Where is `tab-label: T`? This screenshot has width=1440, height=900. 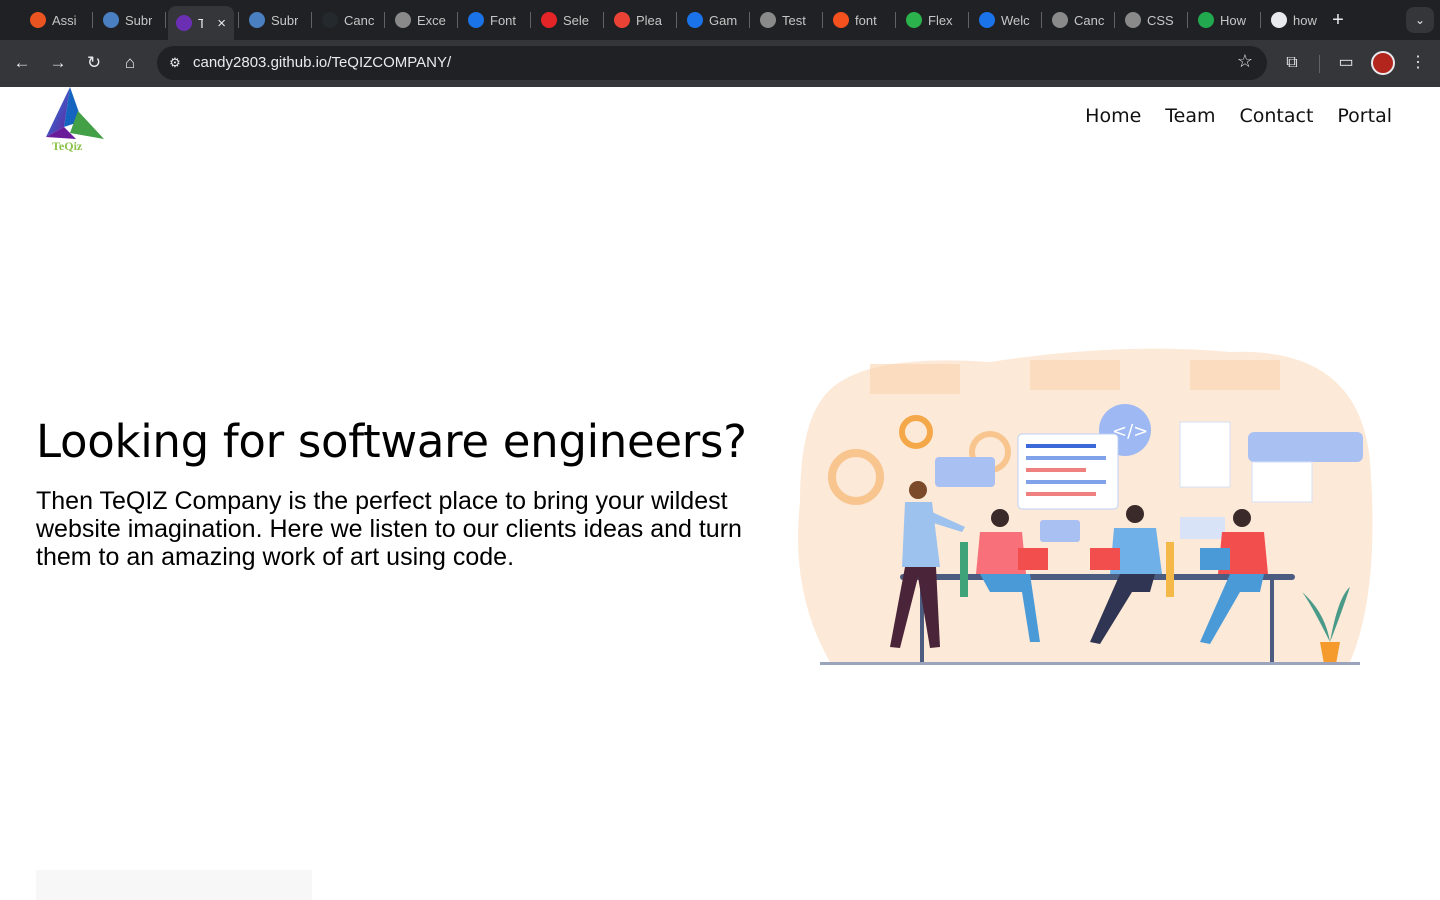 tab-label: T is located at coordinates (201, 23).